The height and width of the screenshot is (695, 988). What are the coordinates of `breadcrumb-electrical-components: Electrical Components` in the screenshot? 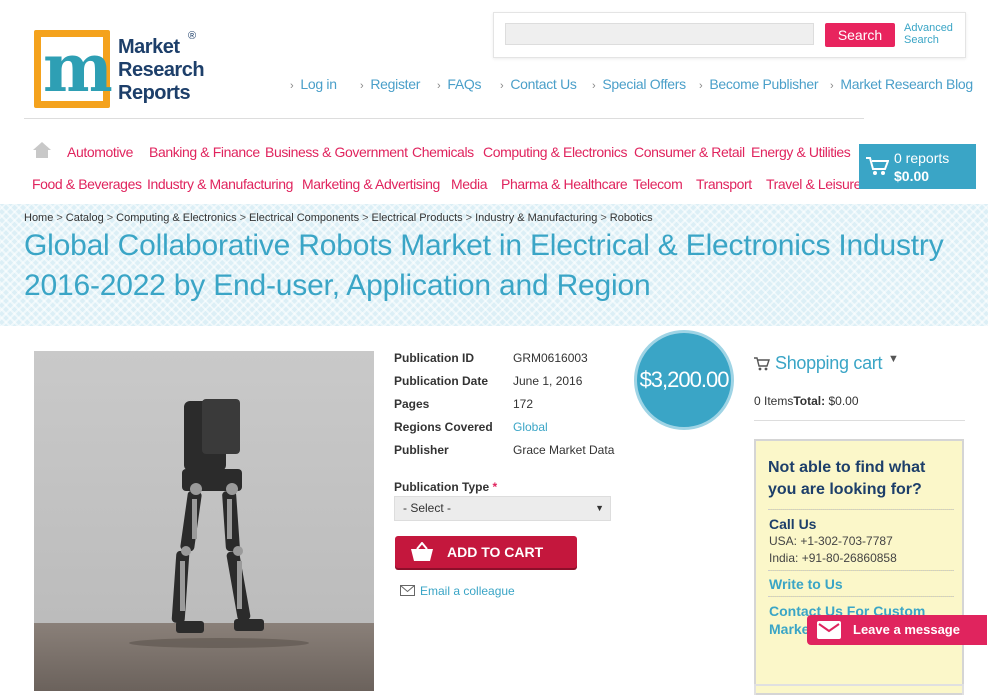 It's located at (304, 218).